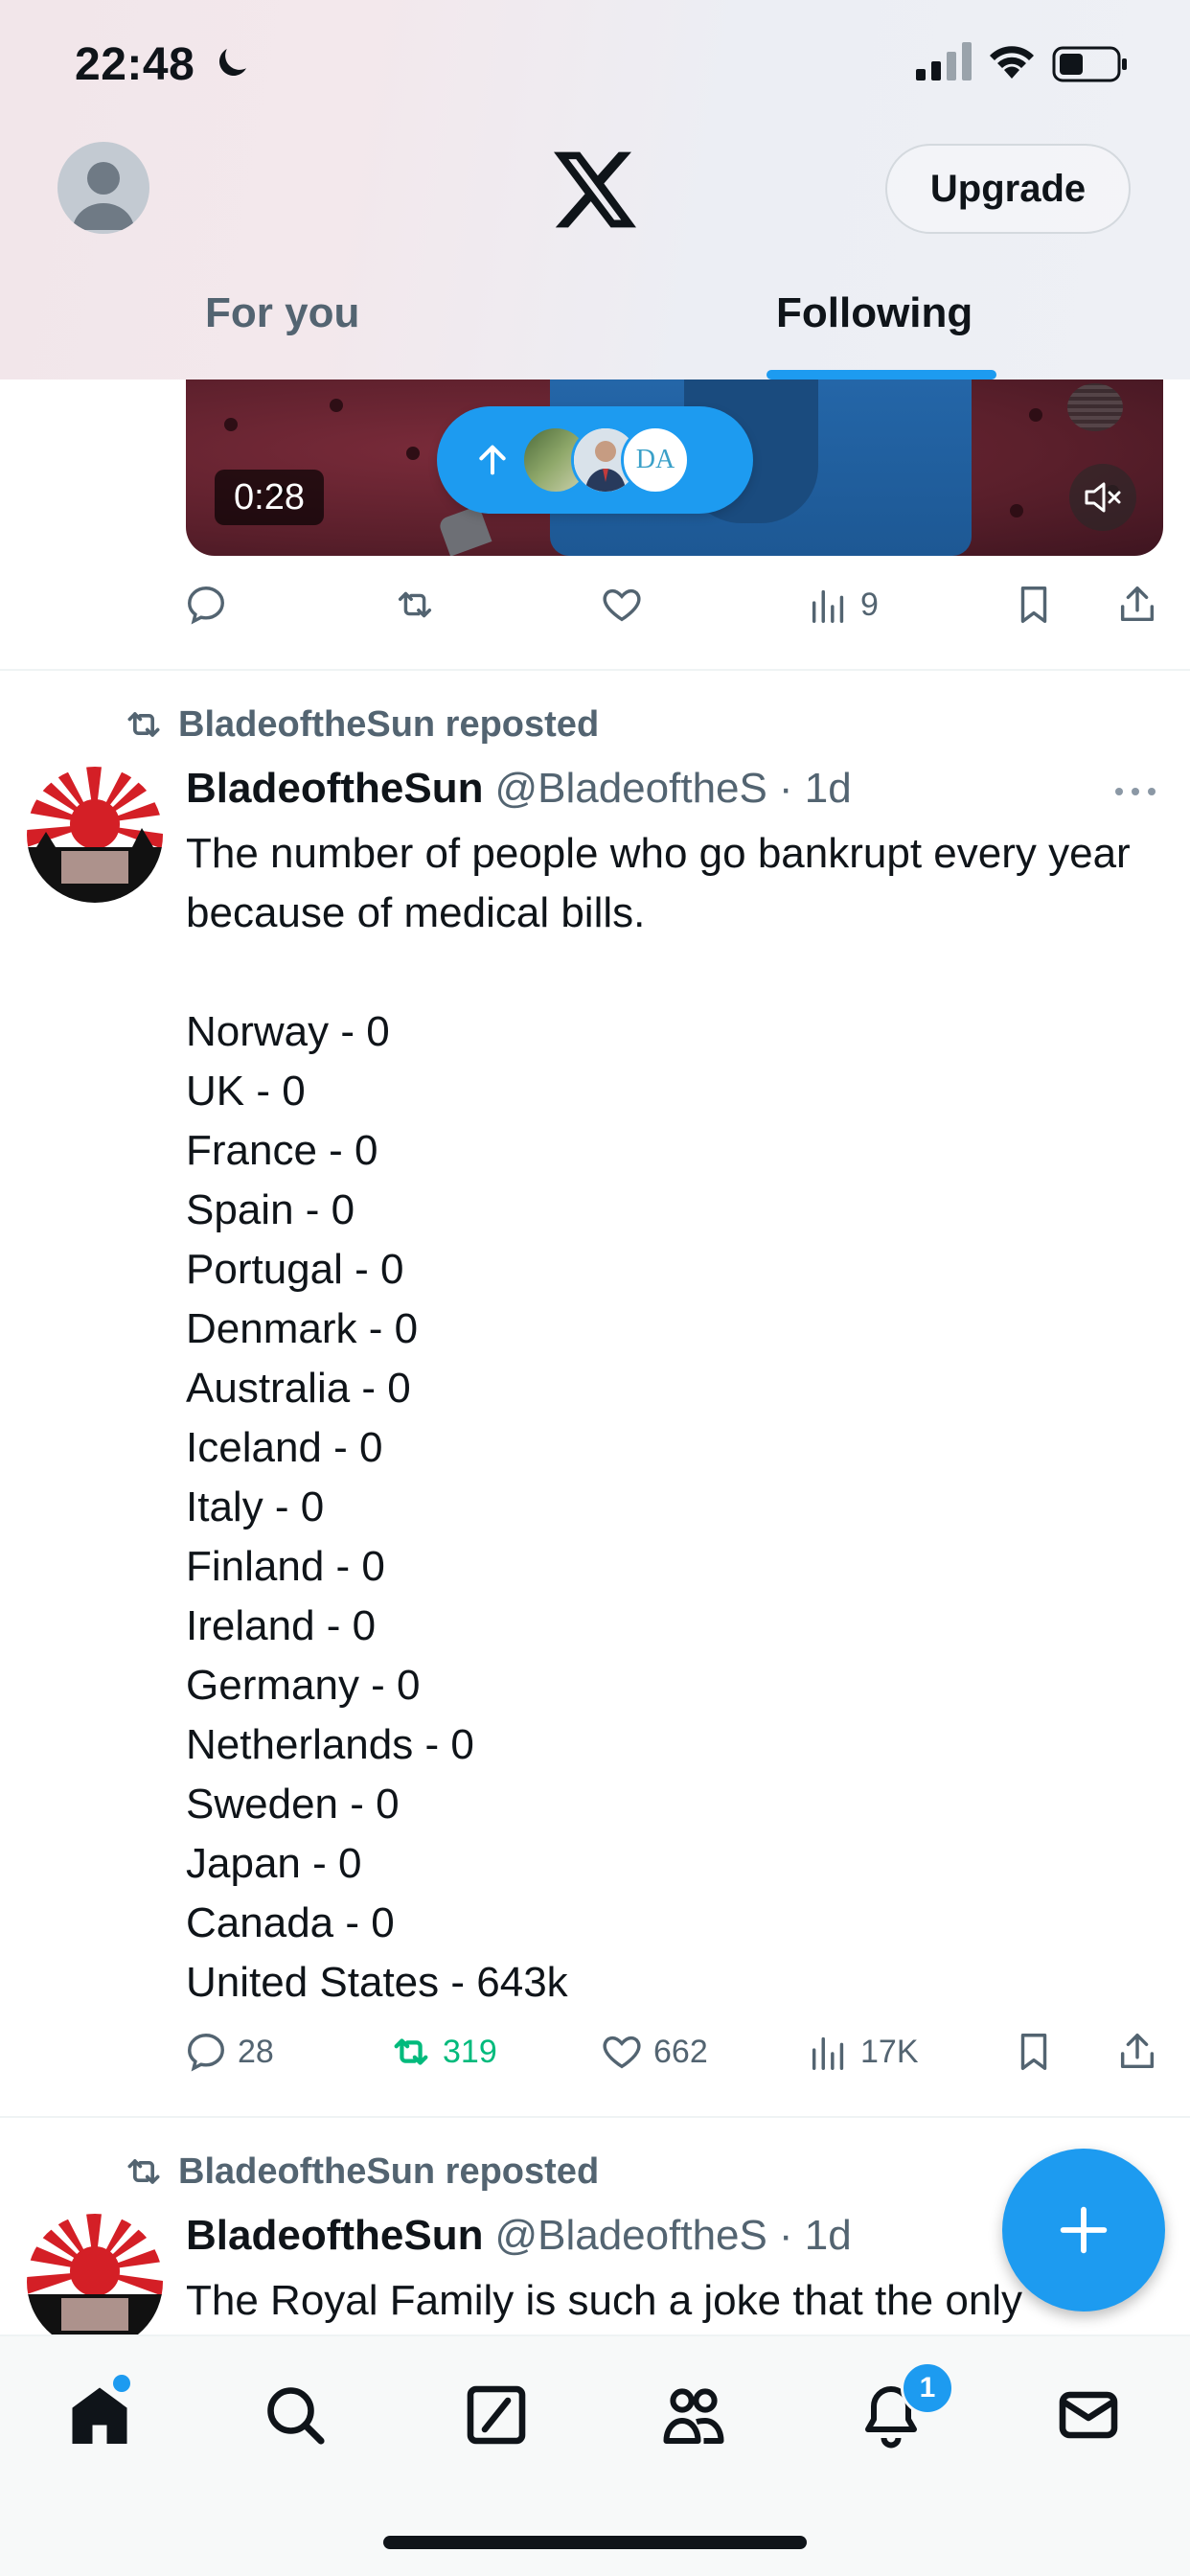 This screenshot has width=1190, height=2576. What do you see at coordinates (889, 2051) in the screenshot?
I see `view-count: 17K` at bounding box center [889, 2051].